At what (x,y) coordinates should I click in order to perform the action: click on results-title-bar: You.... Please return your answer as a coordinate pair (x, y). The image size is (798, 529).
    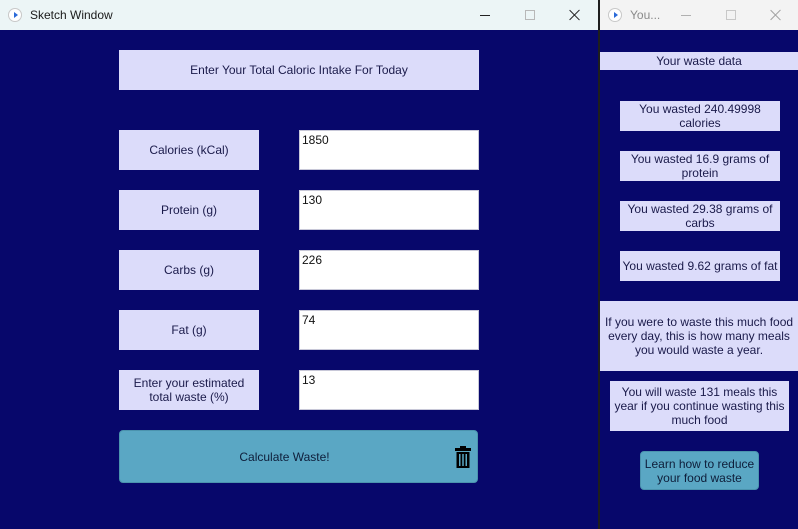
    Looking at the image, I should click on (699, 15).